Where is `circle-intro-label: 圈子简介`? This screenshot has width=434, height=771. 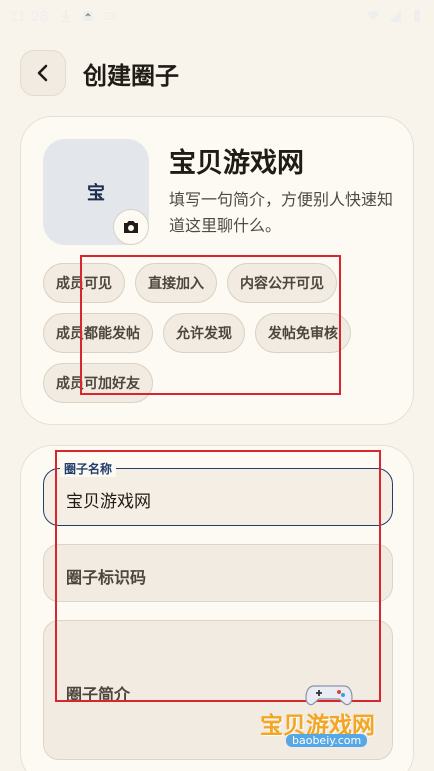 circle-intro-label: 圈子简介 is located at coordinates (98, 694).